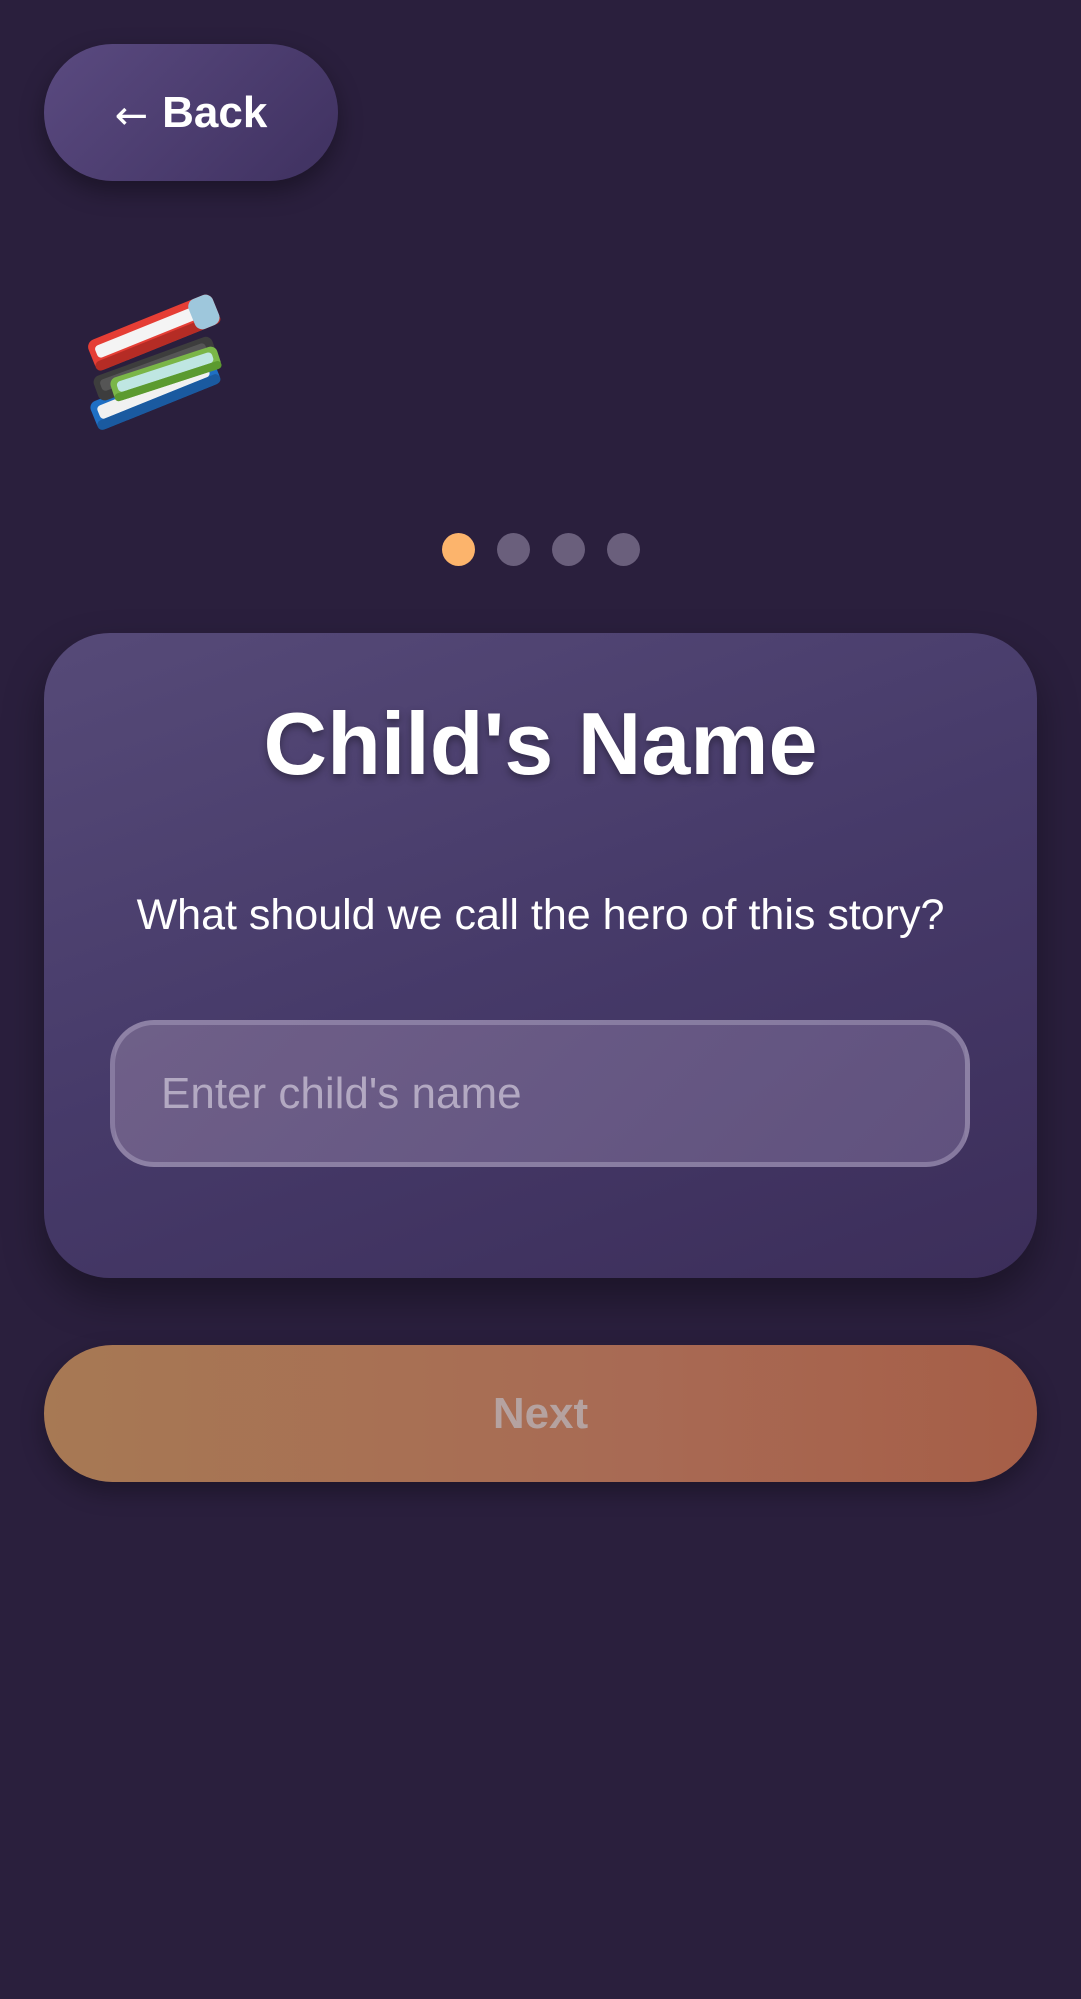 This screenshot has height=1999, width=1081. What do you see at coordinates (215, 112) in the screenshot?
I see `back-button-label: Back` at bounding box center [215, 112].